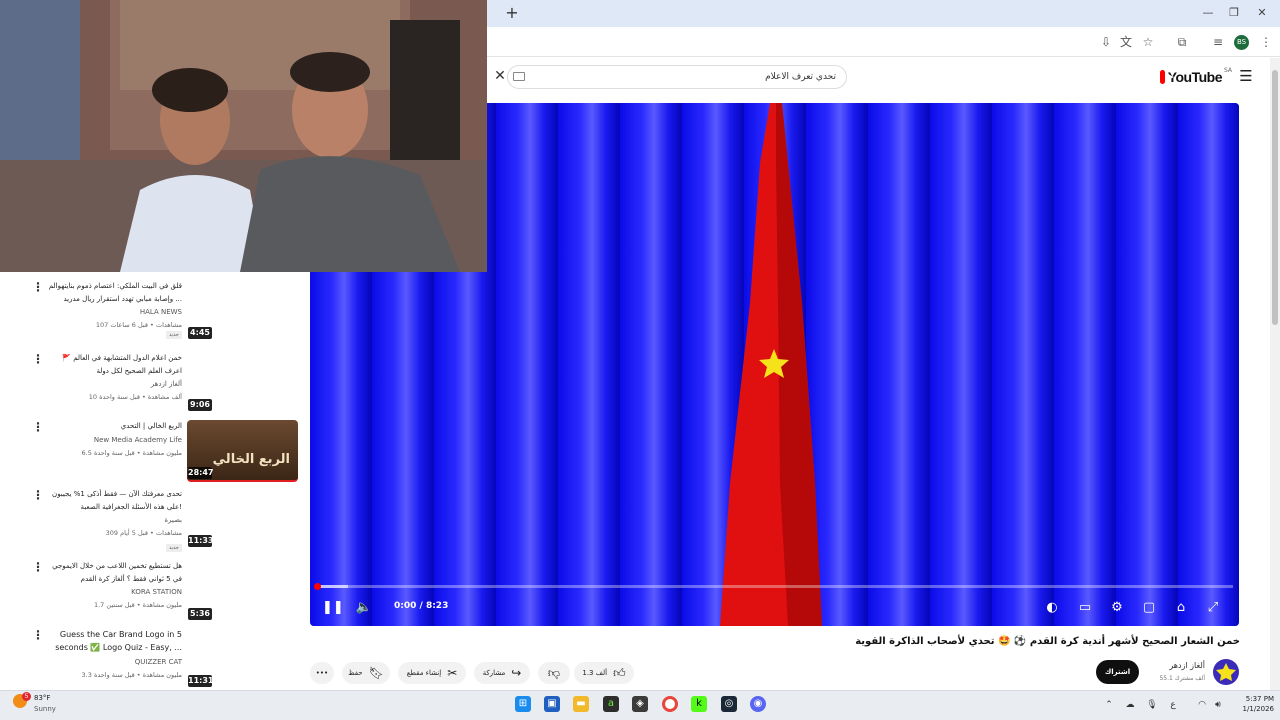 Image resolution: width=1280 pixels, height=720 pixels. I want to click on thumbnail-text: الربع الخالي, so click(251, 459).